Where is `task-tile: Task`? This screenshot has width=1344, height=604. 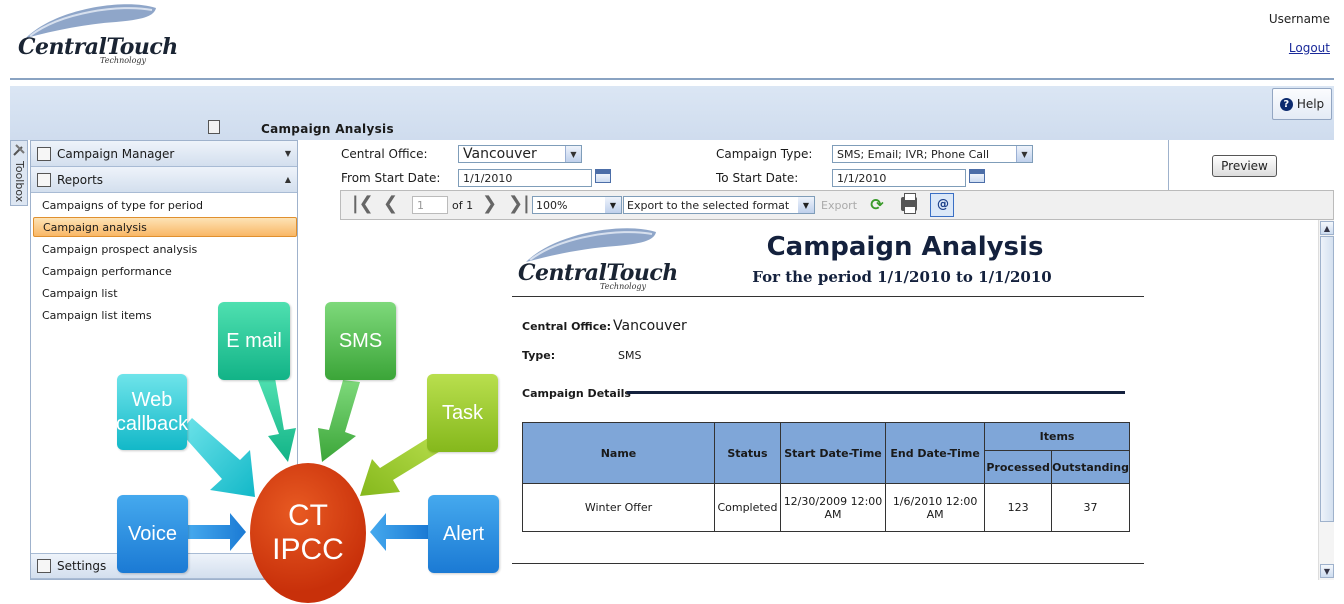
task-tile: Task is located at coordinates (462, 413).